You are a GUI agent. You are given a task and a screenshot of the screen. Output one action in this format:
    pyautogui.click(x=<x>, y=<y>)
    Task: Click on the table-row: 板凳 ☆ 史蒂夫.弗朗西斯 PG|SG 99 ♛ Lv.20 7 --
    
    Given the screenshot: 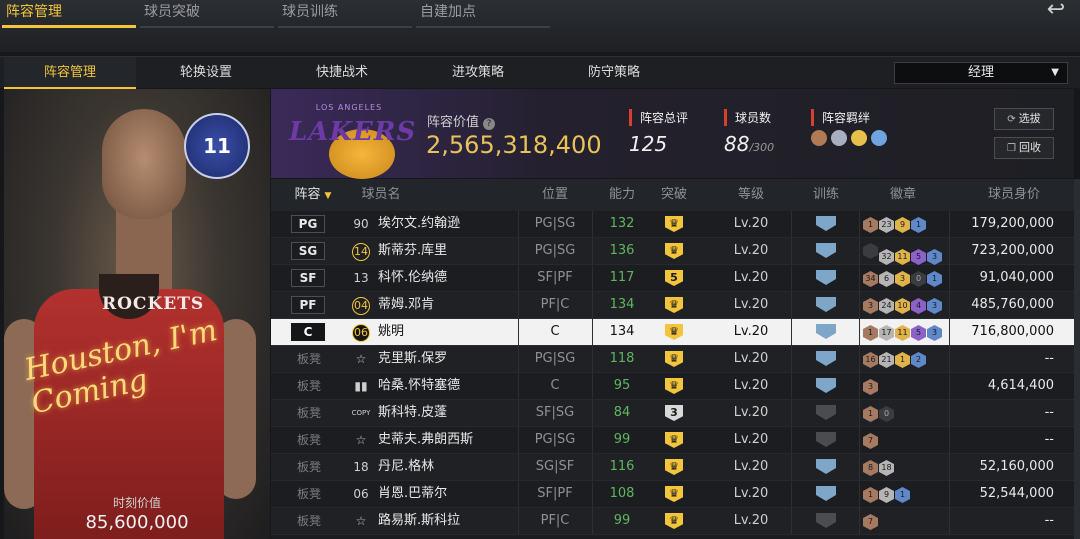 What is the action you would take?
    pyautogui.click(x=672, y=440)
    